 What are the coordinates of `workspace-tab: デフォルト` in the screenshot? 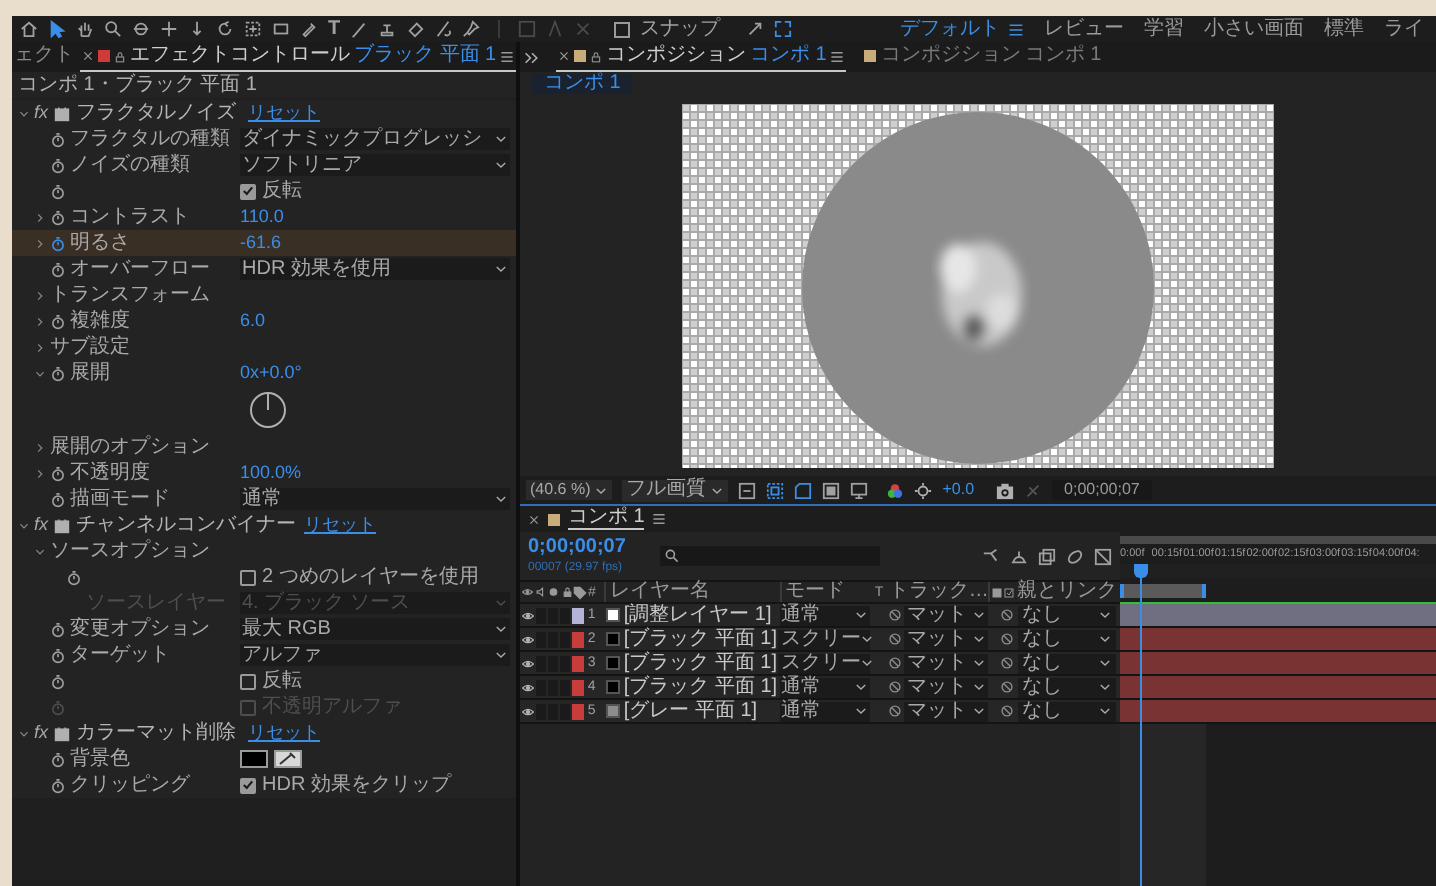 It's located at (950, 29).